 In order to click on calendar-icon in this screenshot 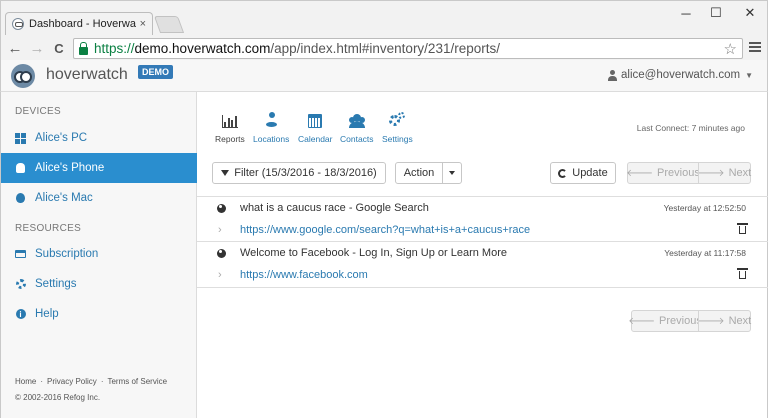, I will do `click(315, 119)`.